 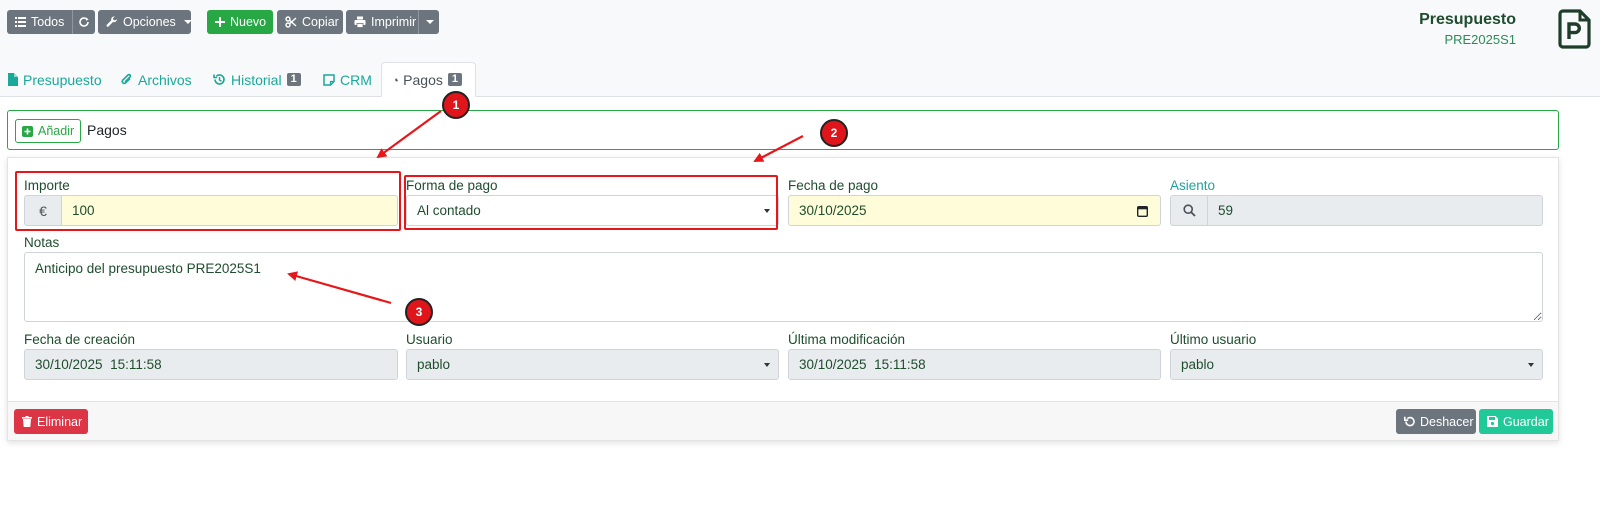 I want to click on forma-pago-select: Al contado, so click(x=592, y=210).